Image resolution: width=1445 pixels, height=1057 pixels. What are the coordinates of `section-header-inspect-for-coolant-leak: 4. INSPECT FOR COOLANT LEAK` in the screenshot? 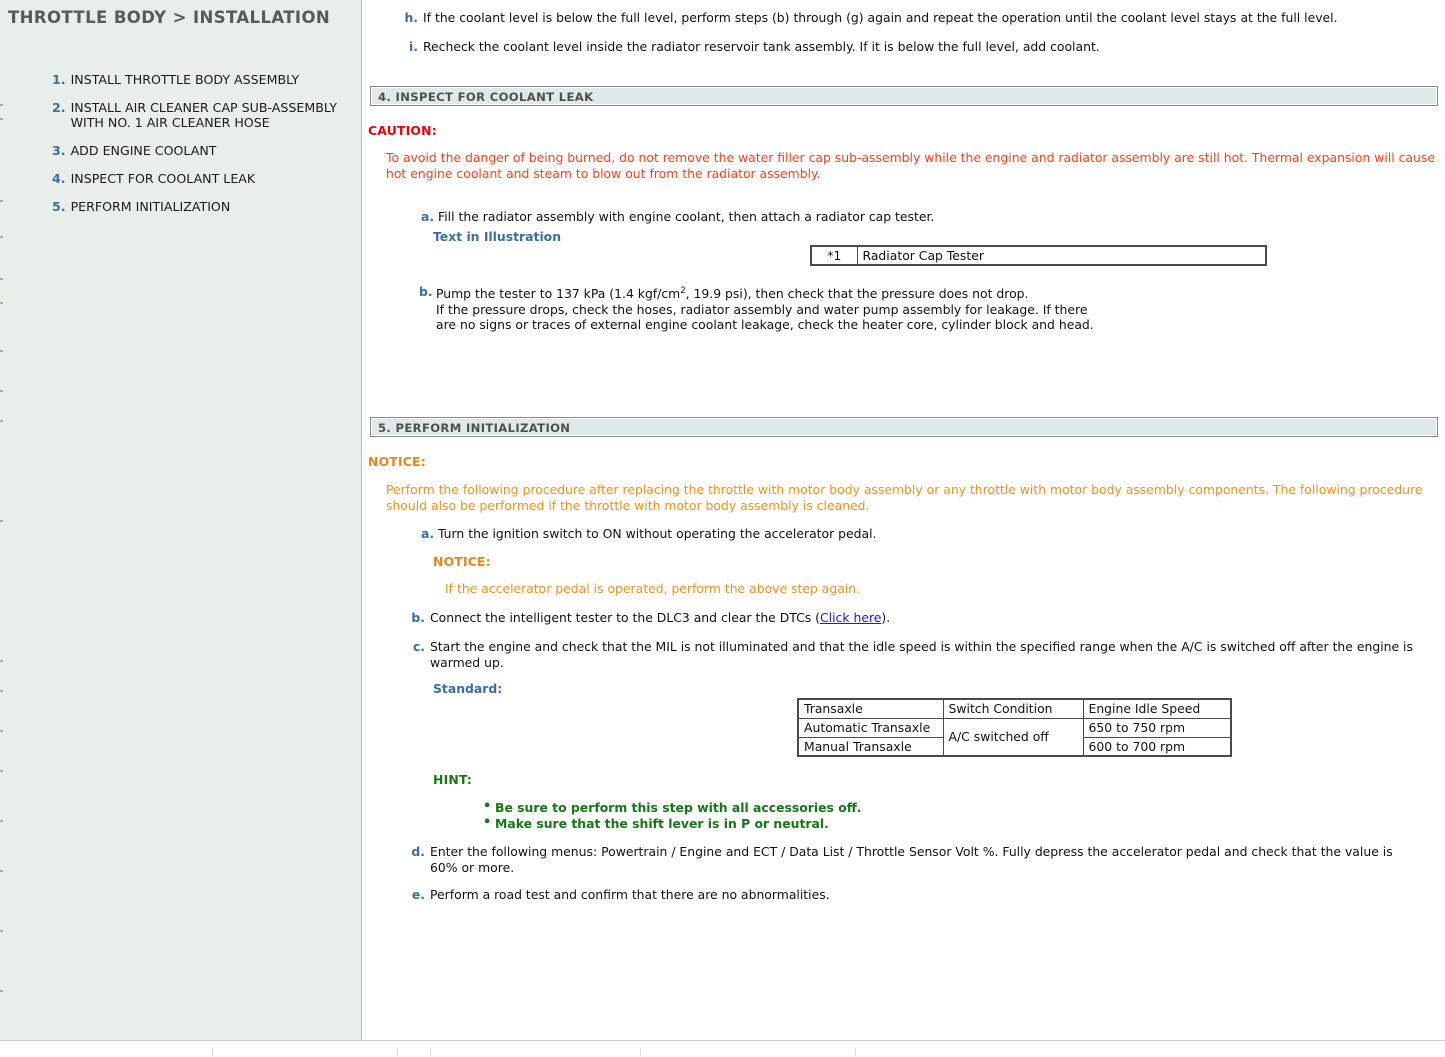 It's located at (904, 96).